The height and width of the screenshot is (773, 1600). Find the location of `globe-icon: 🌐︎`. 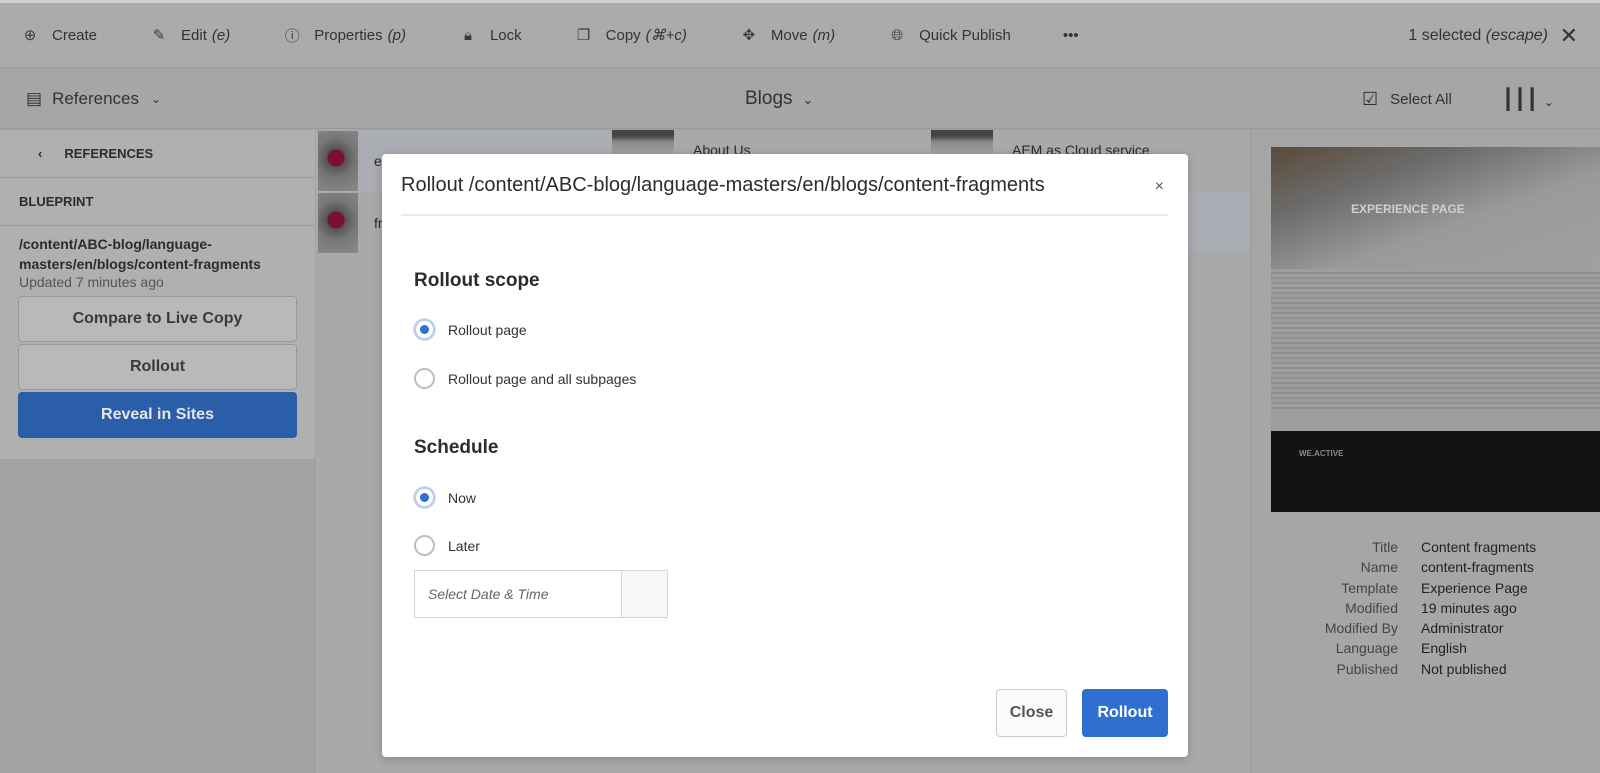

globe-icon: 🌐︎ is located at coordinates (897, 35).